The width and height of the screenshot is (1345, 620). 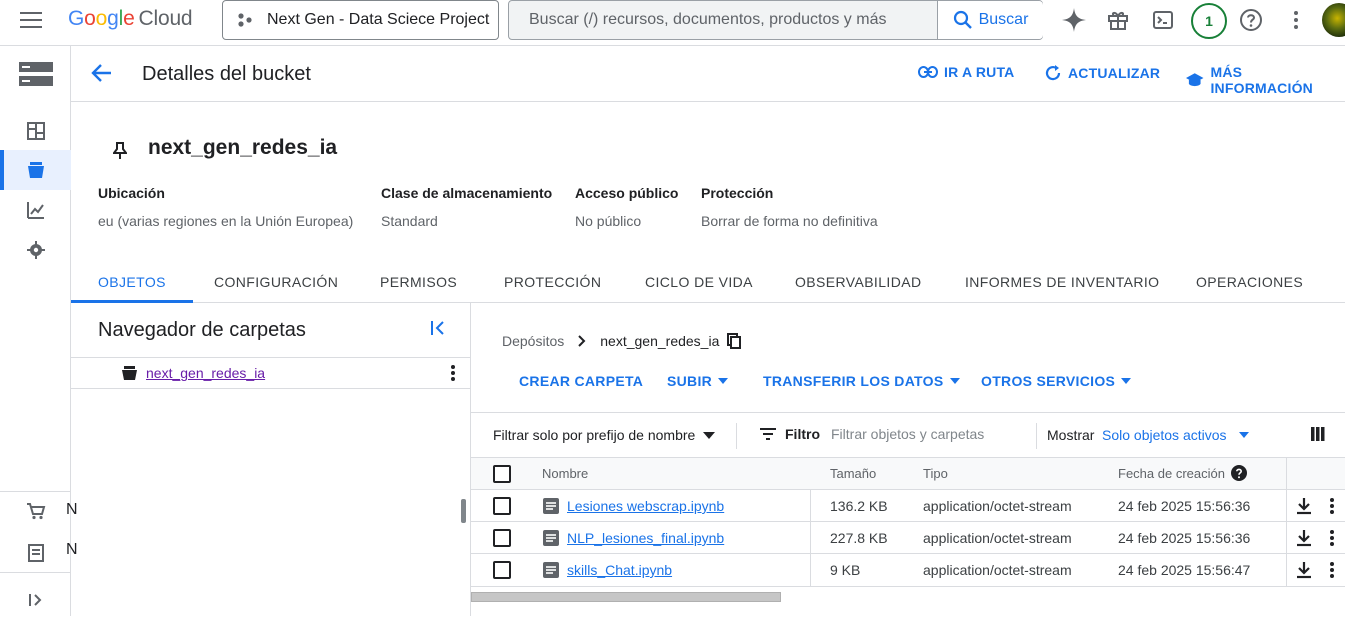 What do you see at coordinates (35, 74) in the screenshot?
I see `storage-product-icon` at bounding box center [35, 74].